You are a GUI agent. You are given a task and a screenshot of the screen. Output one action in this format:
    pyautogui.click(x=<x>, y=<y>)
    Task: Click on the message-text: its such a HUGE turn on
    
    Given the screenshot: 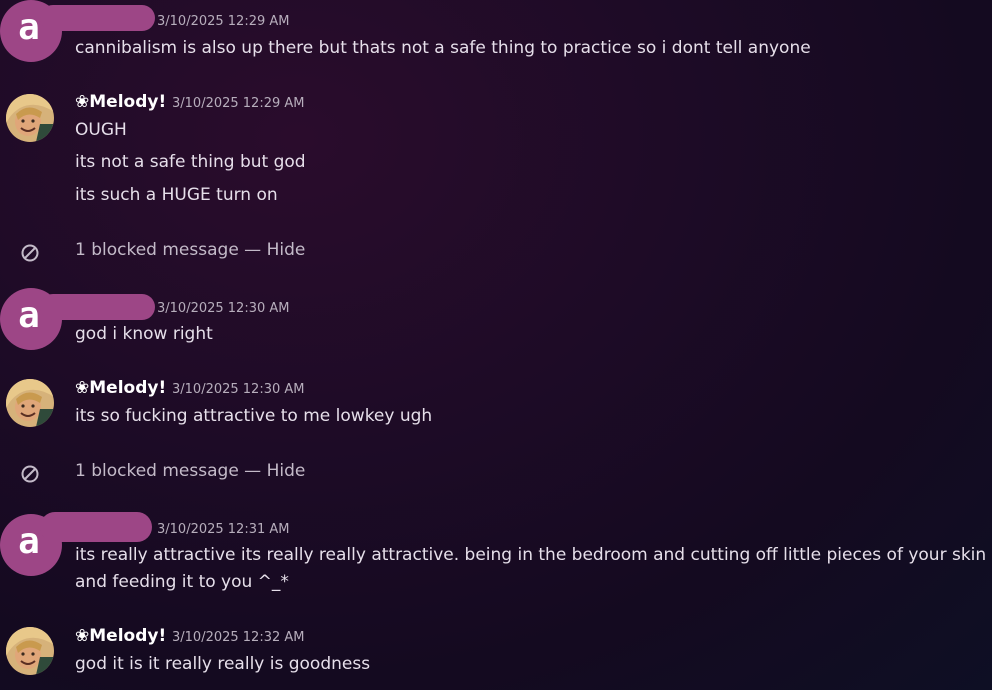 What is the action you would take?
    pyautogui.click(x=176, y=195)
    